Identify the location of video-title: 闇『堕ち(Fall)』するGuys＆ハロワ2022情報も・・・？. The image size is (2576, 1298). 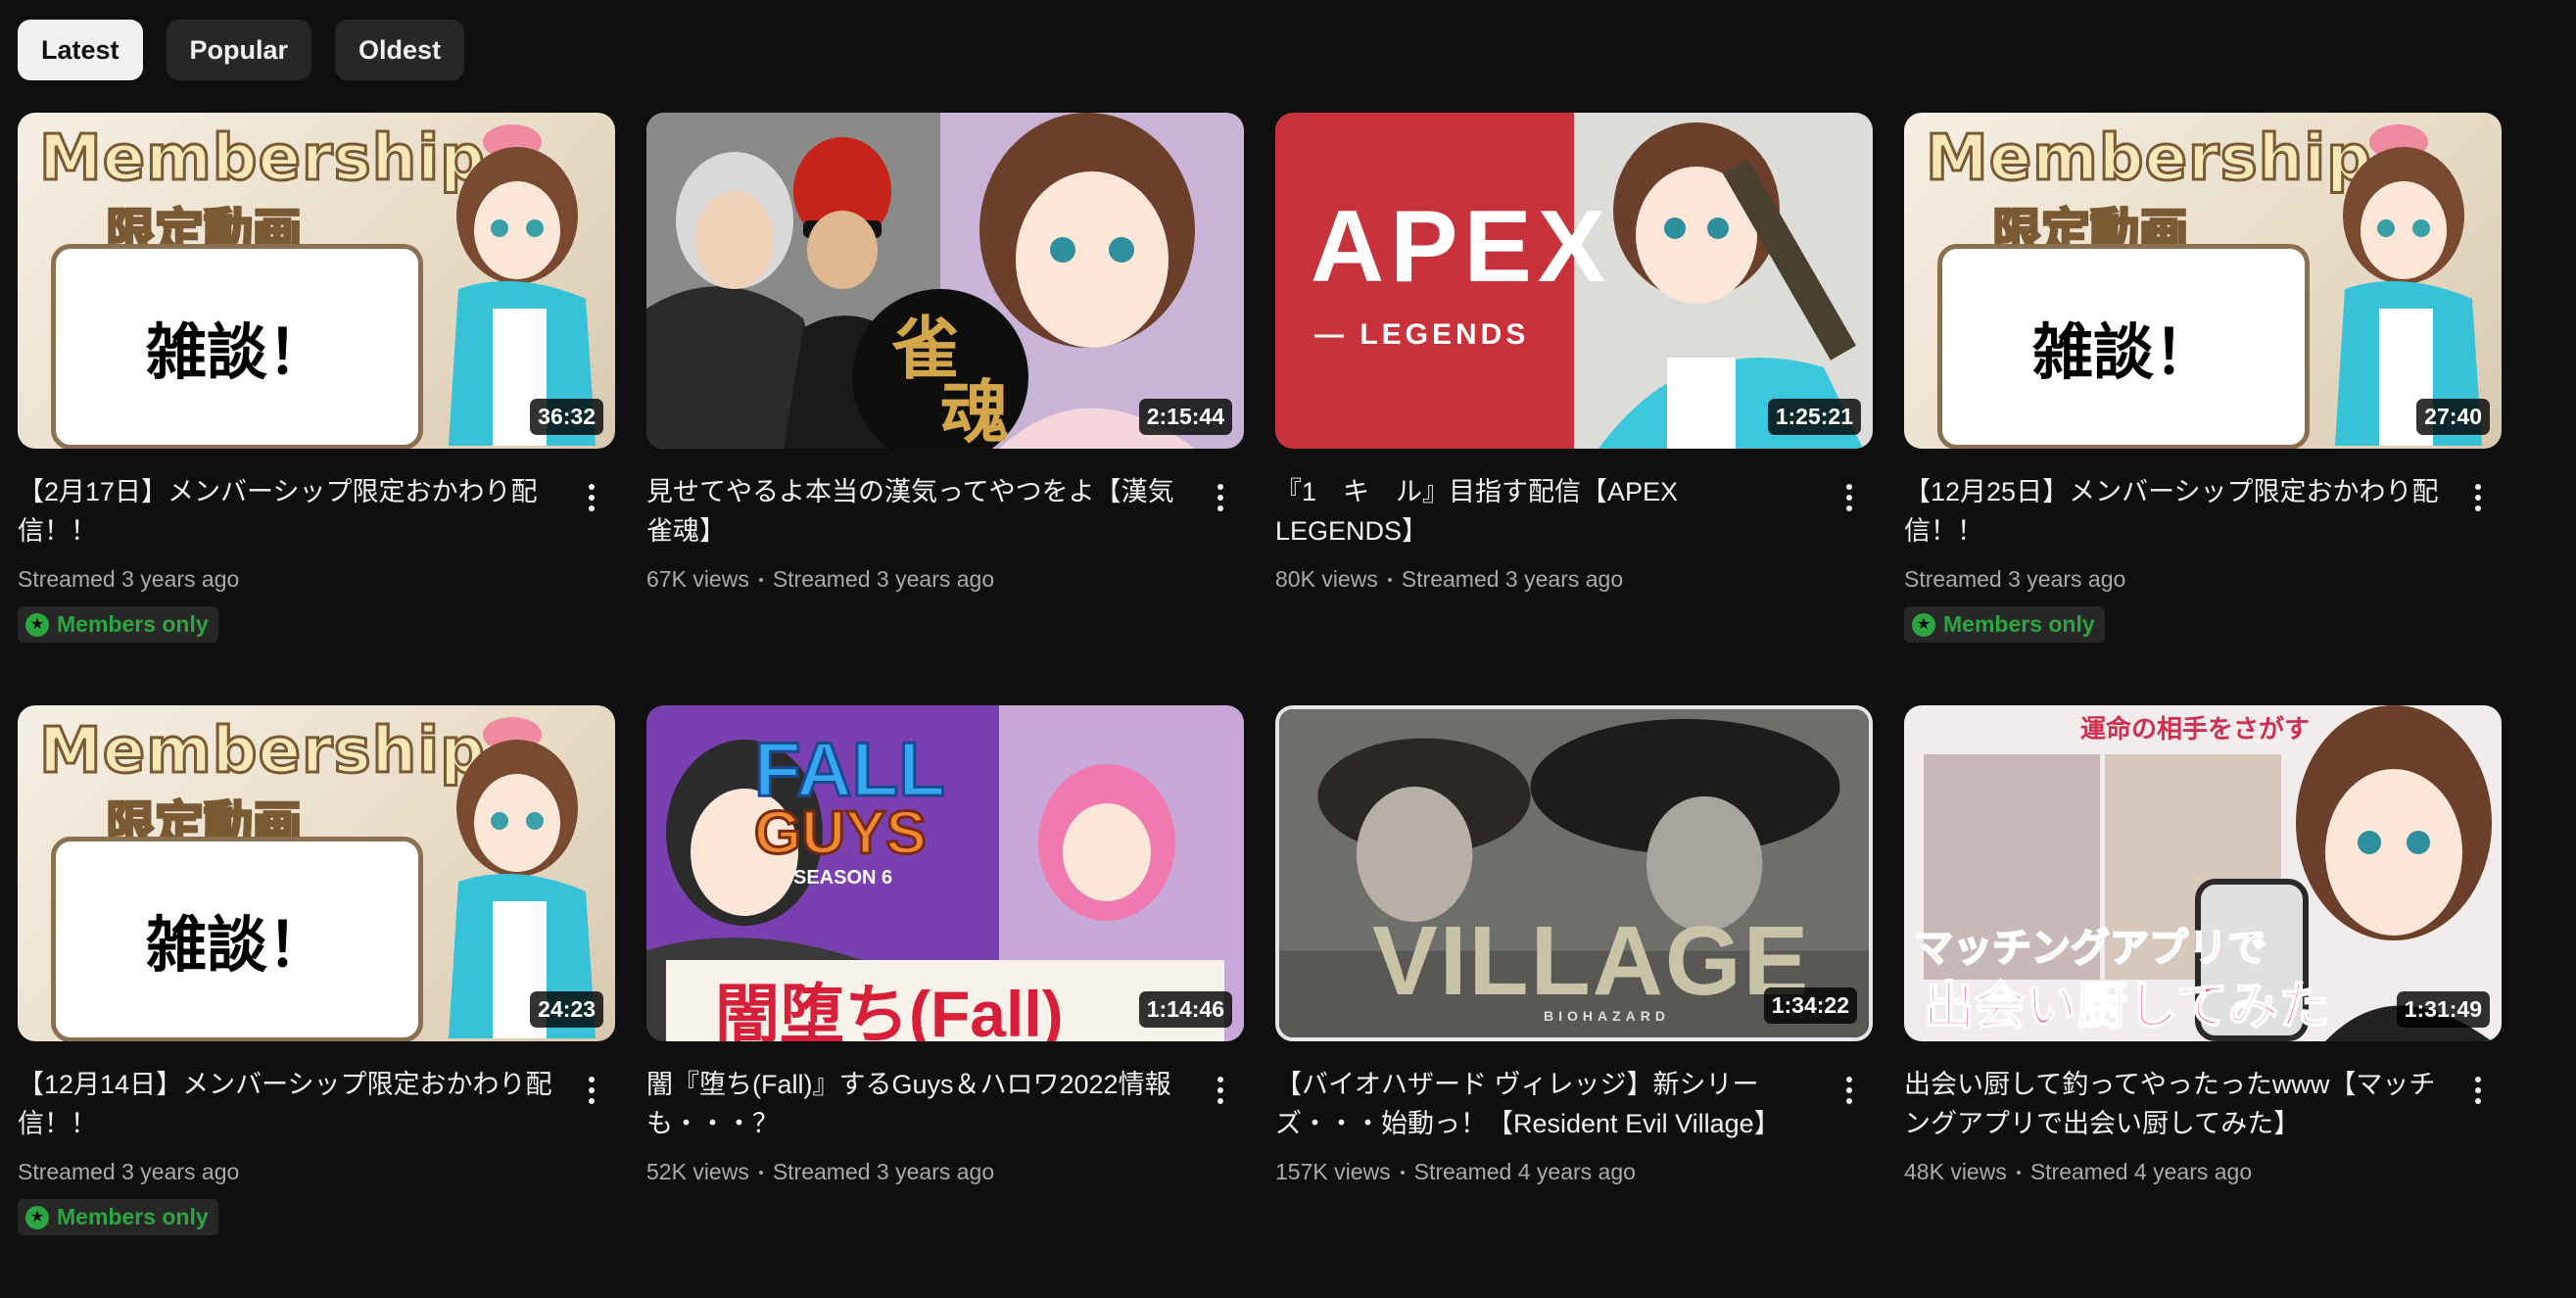
(918, 1104).